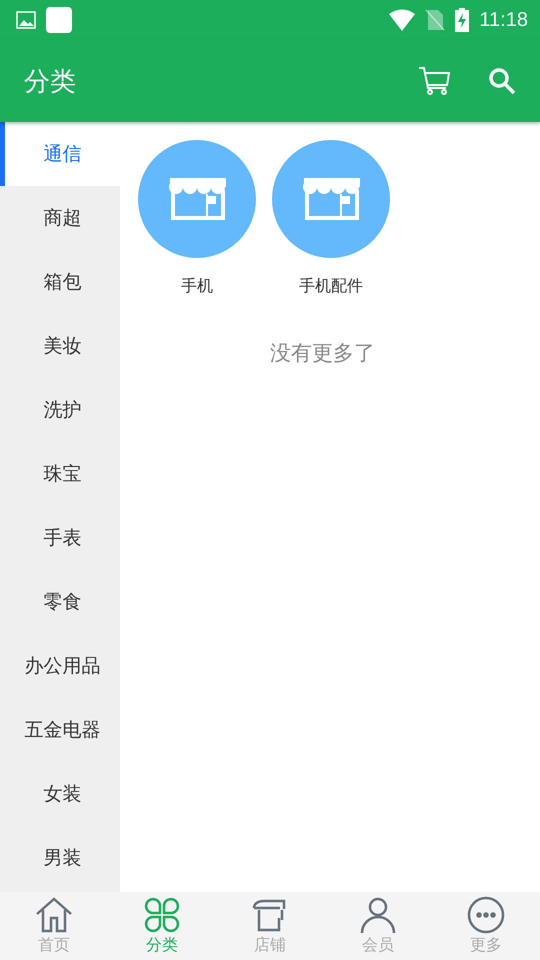  Describe the element at coordinates (378, 915) in the screenshot. I see `person-icon` at that location.